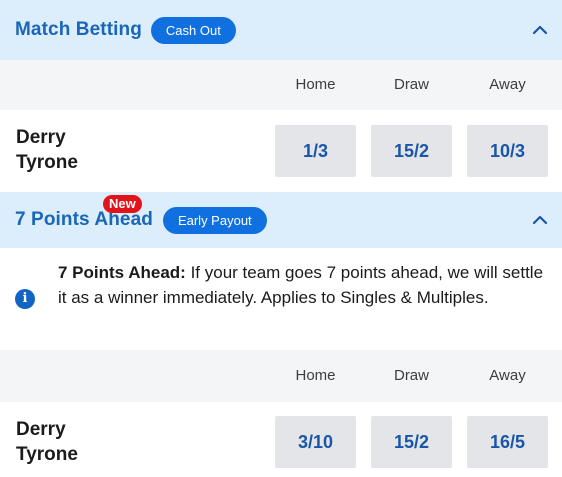  I want to click on cash-out-badge: Cash Out, so click(193, 30).